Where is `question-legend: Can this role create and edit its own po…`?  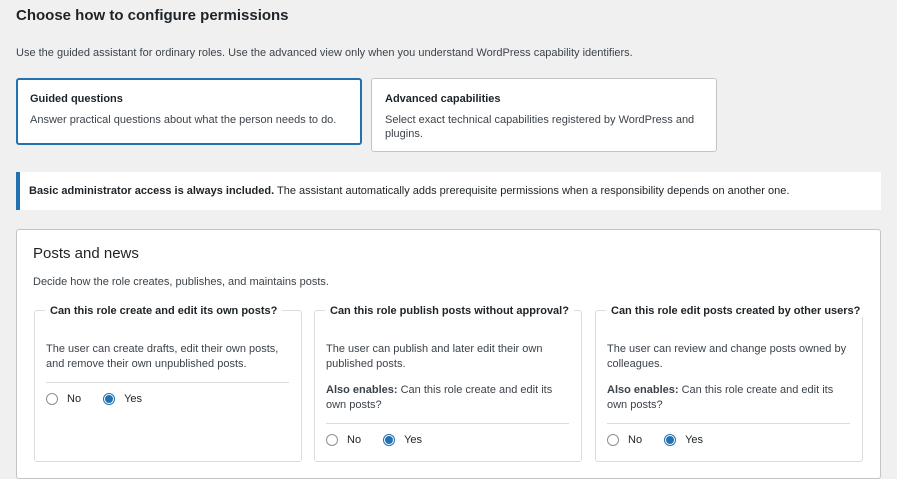
question-legend: Can this role create and edit its own po… is located at coordinates (164, 311).